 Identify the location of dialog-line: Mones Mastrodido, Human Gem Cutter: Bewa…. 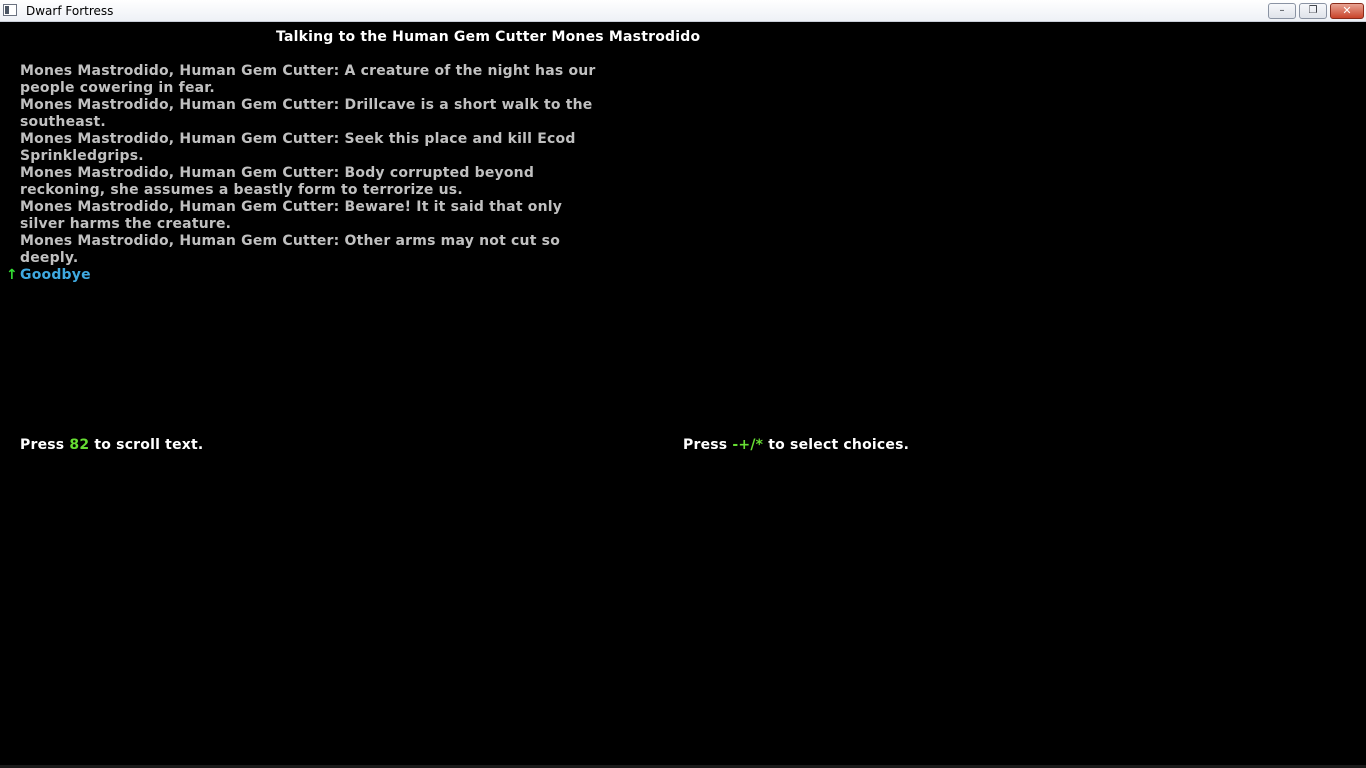
(291, 215).